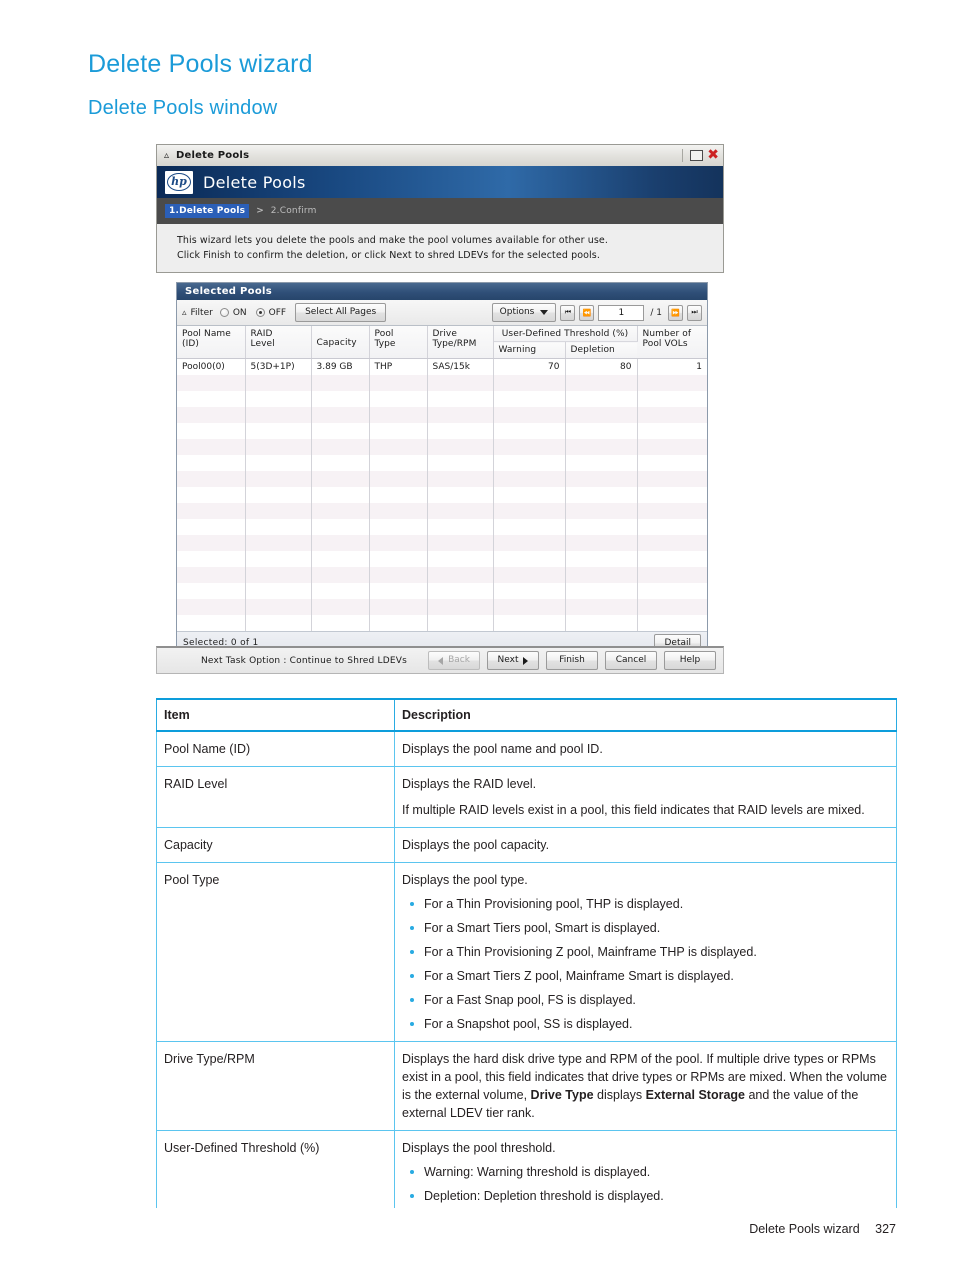  I want to click on back-button: Back, so click(454, 660).